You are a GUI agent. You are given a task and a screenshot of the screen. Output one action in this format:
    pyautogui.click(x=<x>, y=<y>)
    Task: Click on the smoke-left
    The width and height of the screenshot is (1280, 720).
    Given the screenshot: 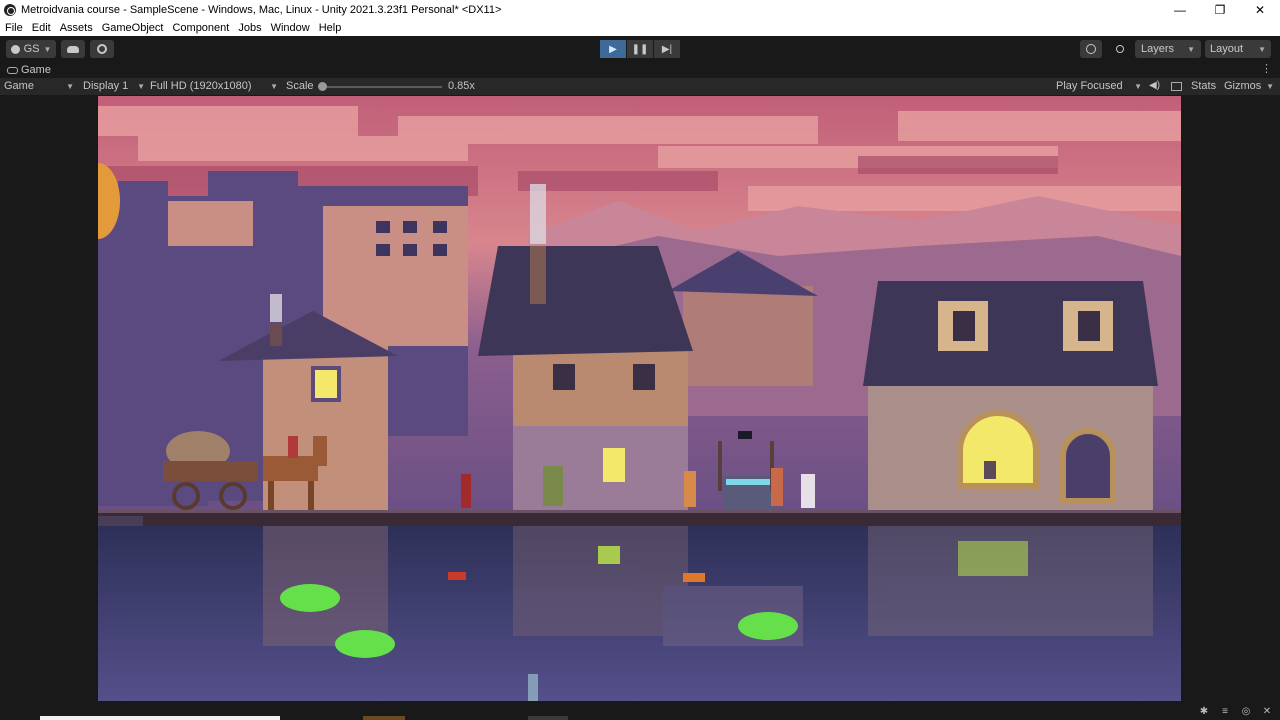 What is the action you would take?
    pyautogui.click(x=276, y=308)
    